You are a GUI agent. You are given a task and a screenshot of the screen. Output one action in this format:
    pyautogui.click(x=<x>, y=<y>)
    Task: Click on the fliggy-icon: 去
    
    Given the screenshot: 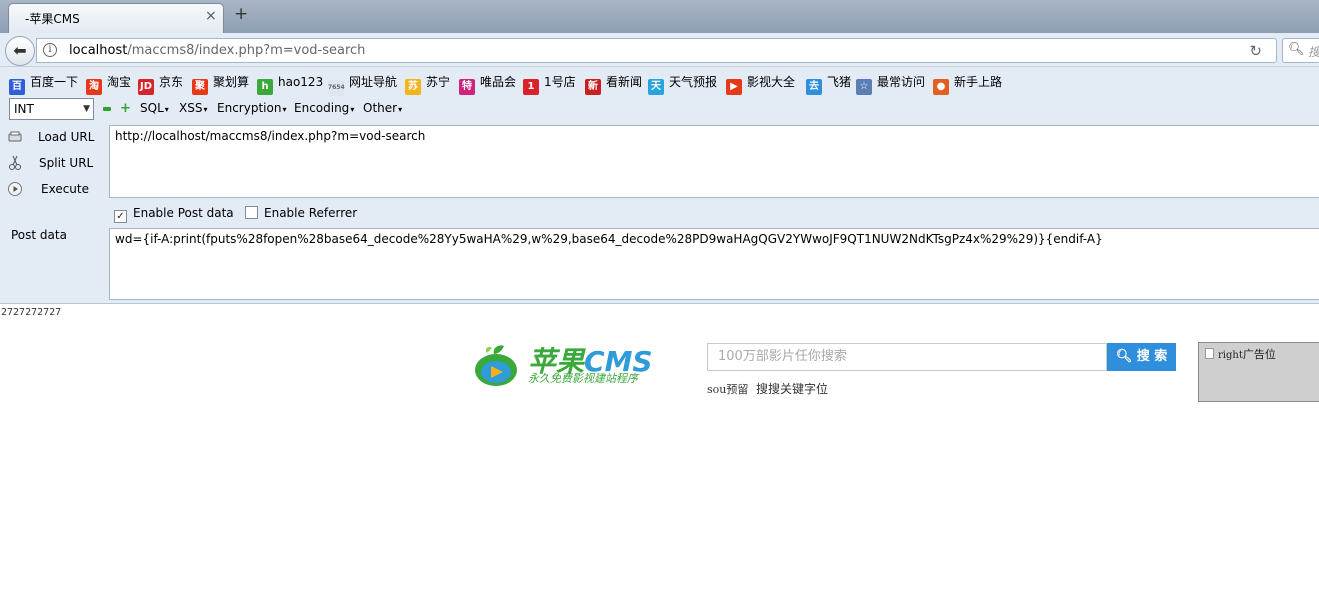 What is the action you would take?
    pyautogui.click(x=814, y=87)
    